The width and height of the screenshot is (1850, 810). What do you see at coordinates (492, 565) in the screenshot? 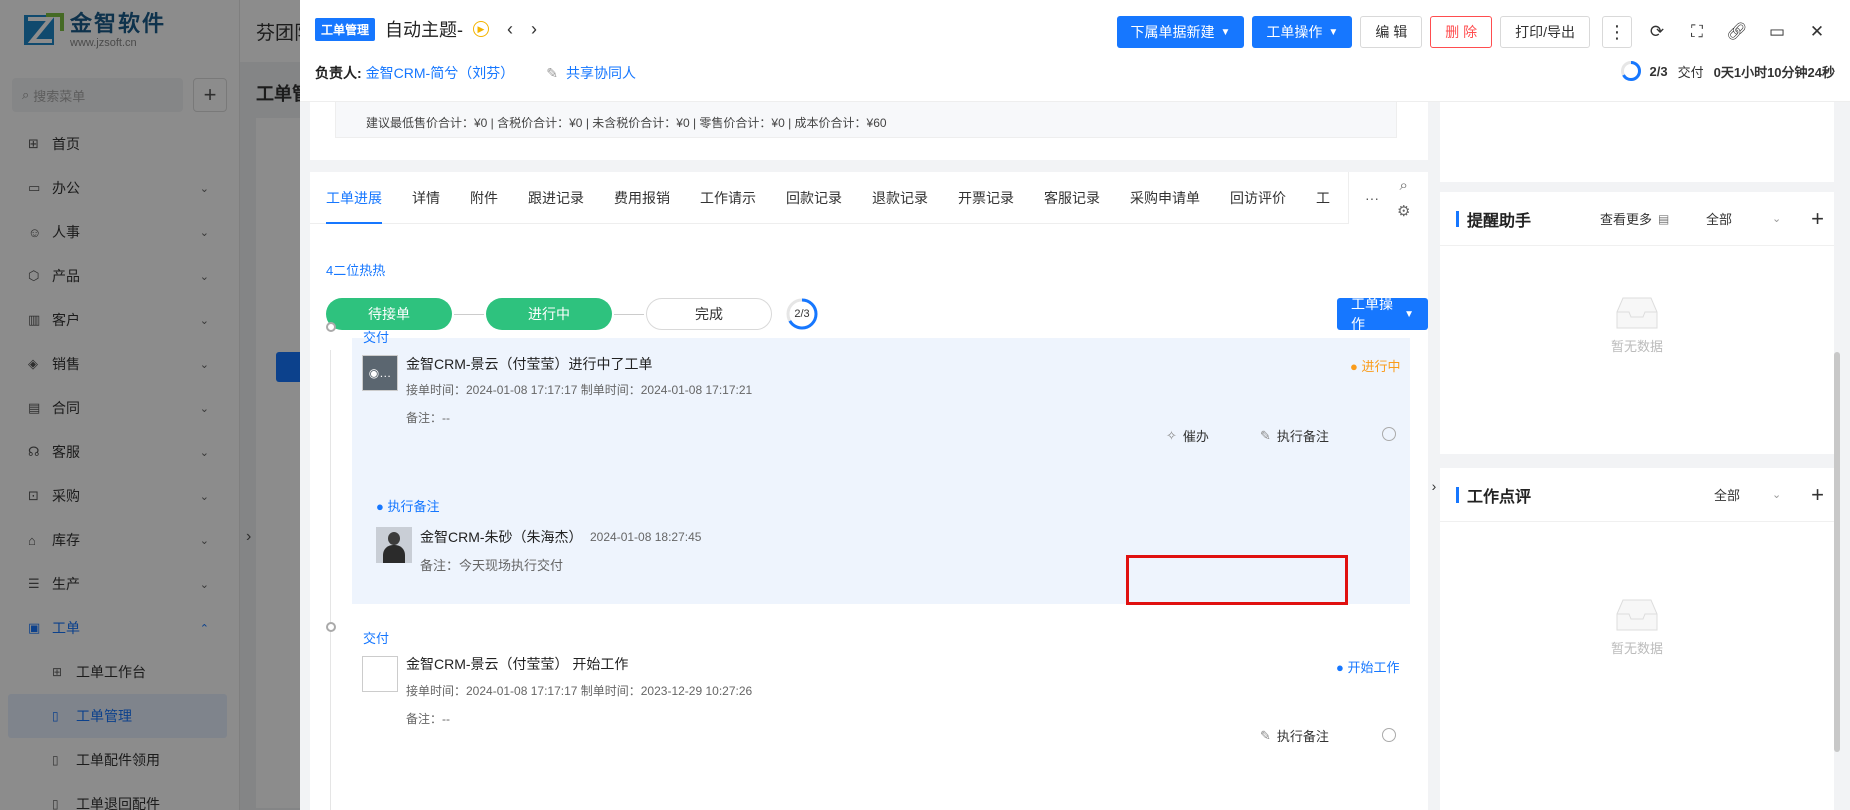
I see `sub-note-text: 备注：今天现场执行交付` at bounding box center [492, 565].